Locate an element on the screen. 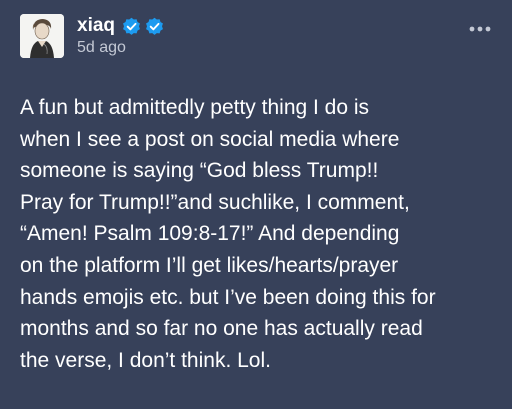 Image resolution: width=512 pixels, height=409 pixels. avatar-portrait-icon is located at coordinates (42, 36).